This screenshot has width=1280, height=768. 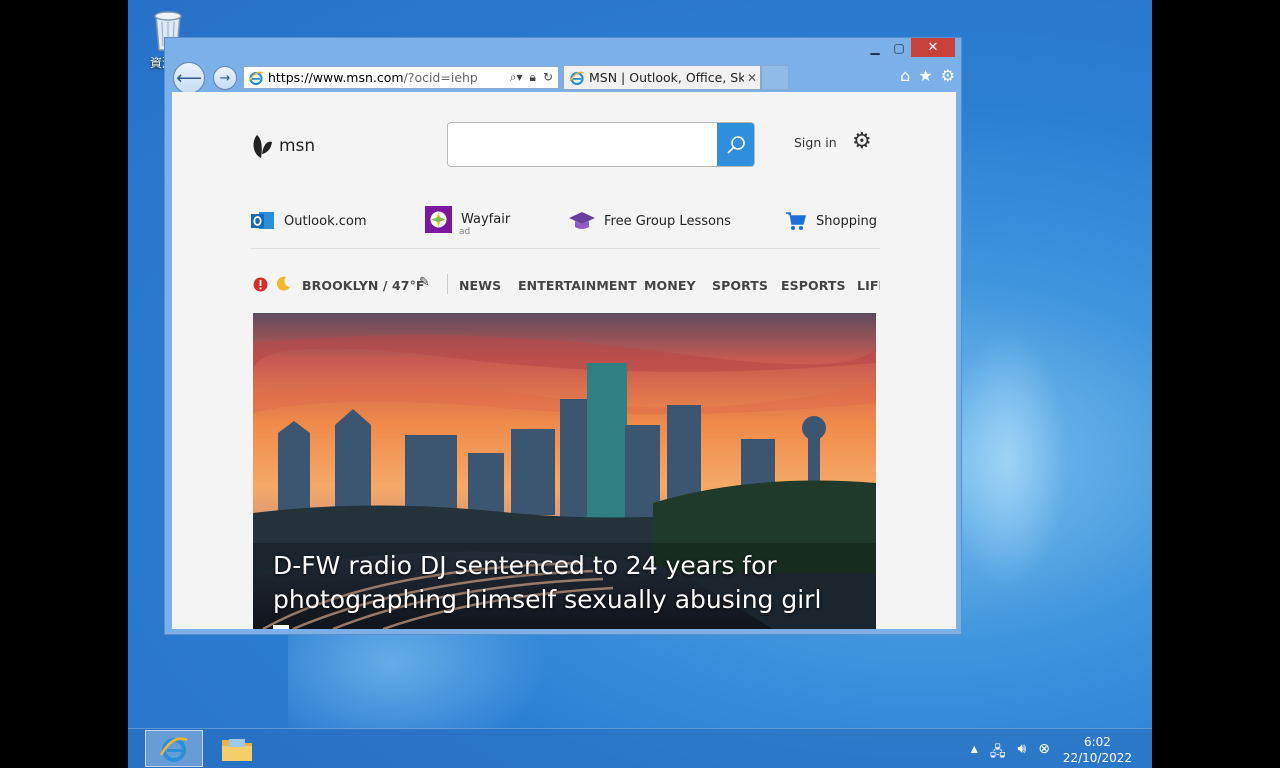 What do you see at coordinates (998, 753) in the screenshot?
I see `network-icon: 🖧︎` at bounding box center [998, 753].